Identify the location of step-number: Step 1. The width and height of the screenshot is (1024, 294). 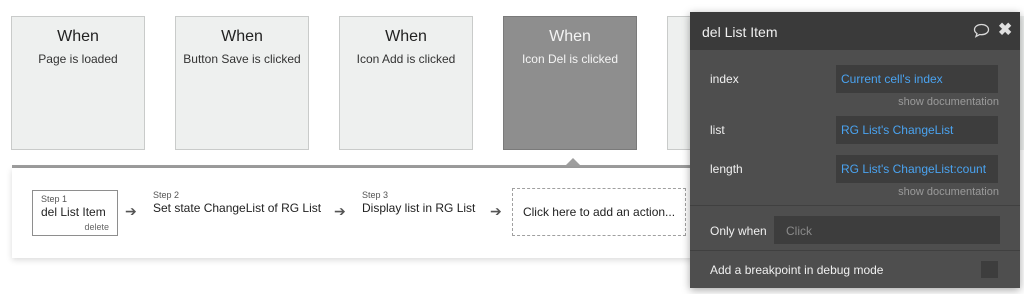
(54, 199).